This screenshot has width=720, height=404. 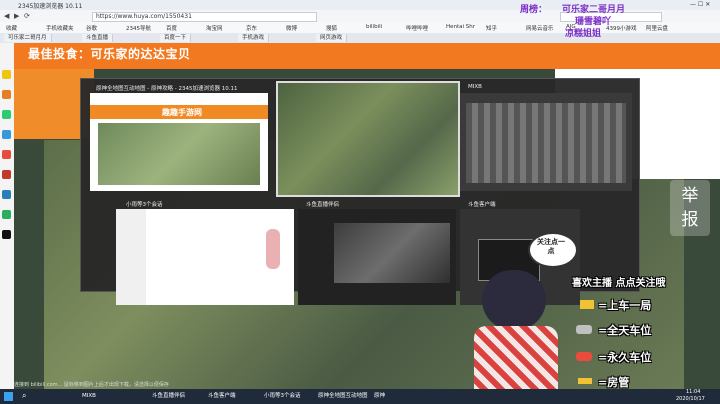 I want to click on stream-title: 最佳投食：可乐家的达达宝贝, so click(x=109, y=54).